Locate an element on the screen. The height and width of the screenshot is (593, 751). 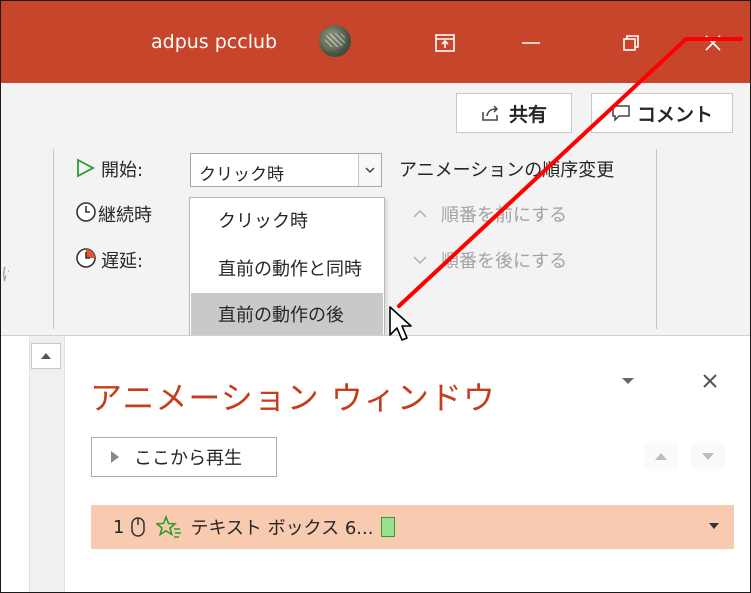
menu-item-after-previous: 直前の動作の後 is located at coordinates (287, 315).